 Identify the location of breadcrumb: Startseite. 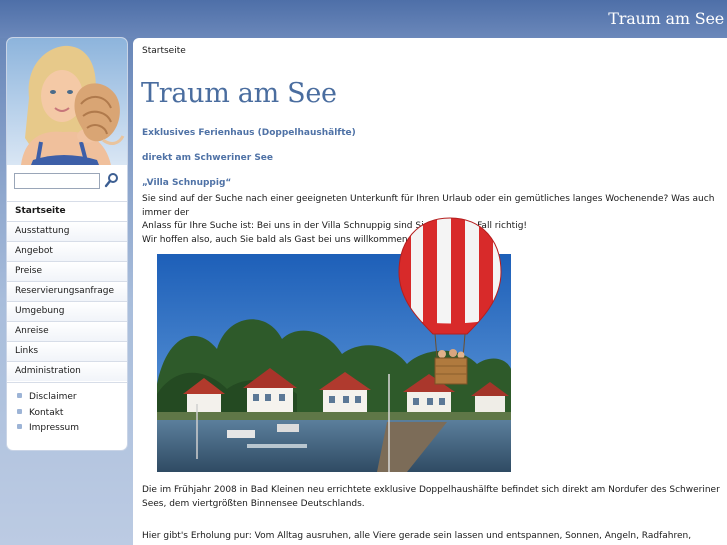
(164, 51).